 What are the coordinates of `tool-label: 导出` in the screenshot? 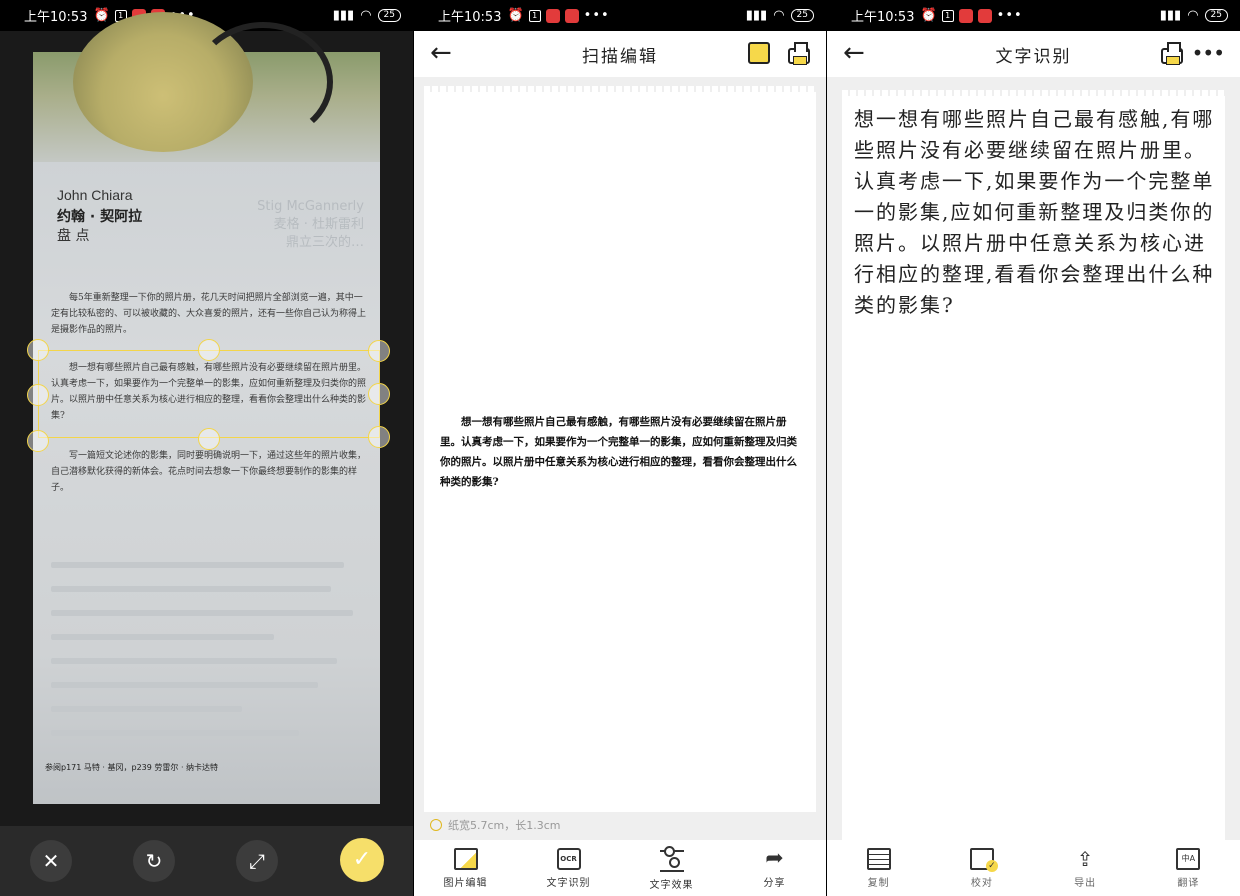 It's located at (1085, 883).